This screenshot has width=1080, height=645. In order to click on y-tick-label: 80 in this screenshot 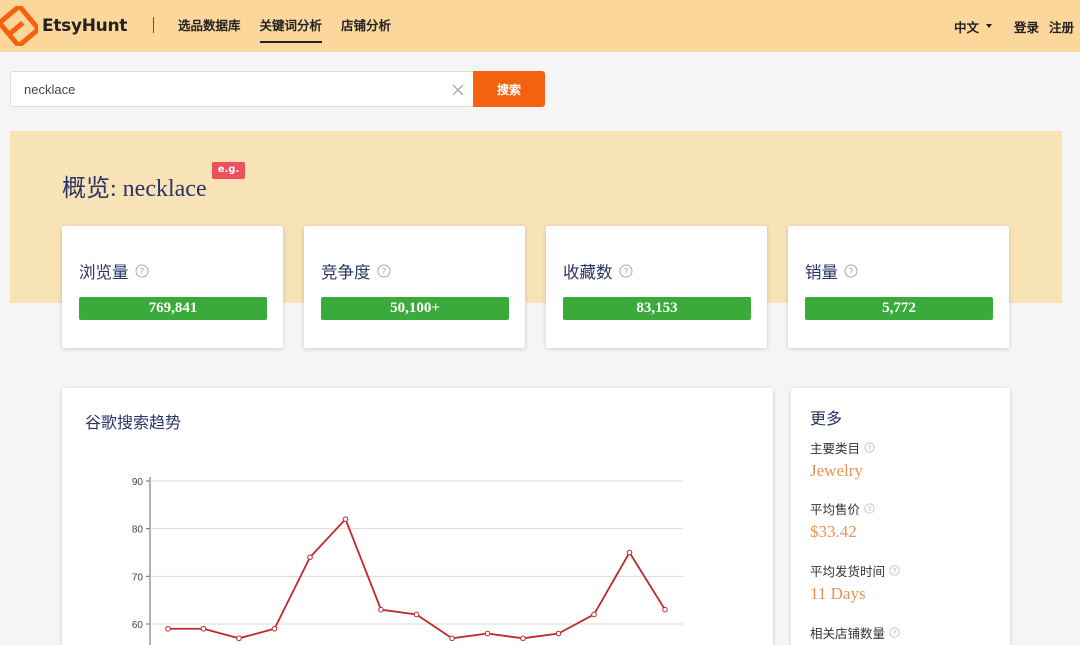, I will do `click(138, 530)`.